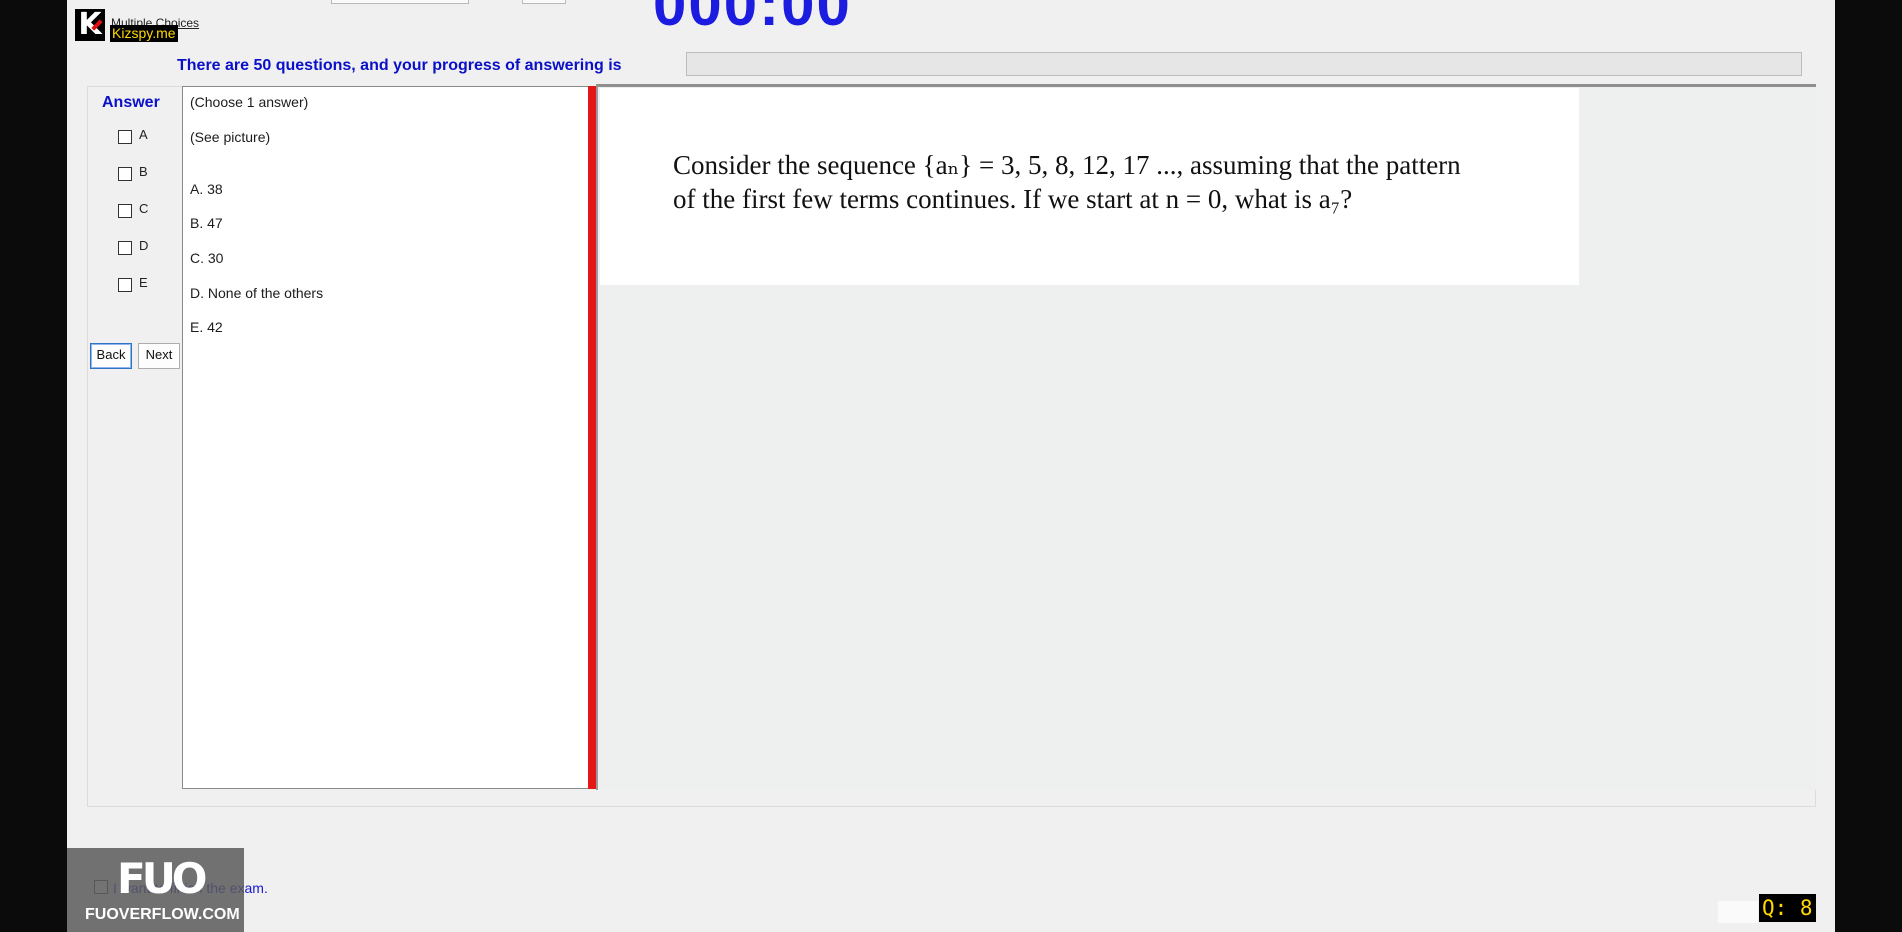  Describe the element at coordinates (206, 189) in the screenshot. I see `choice-a: A. 38` at that location.